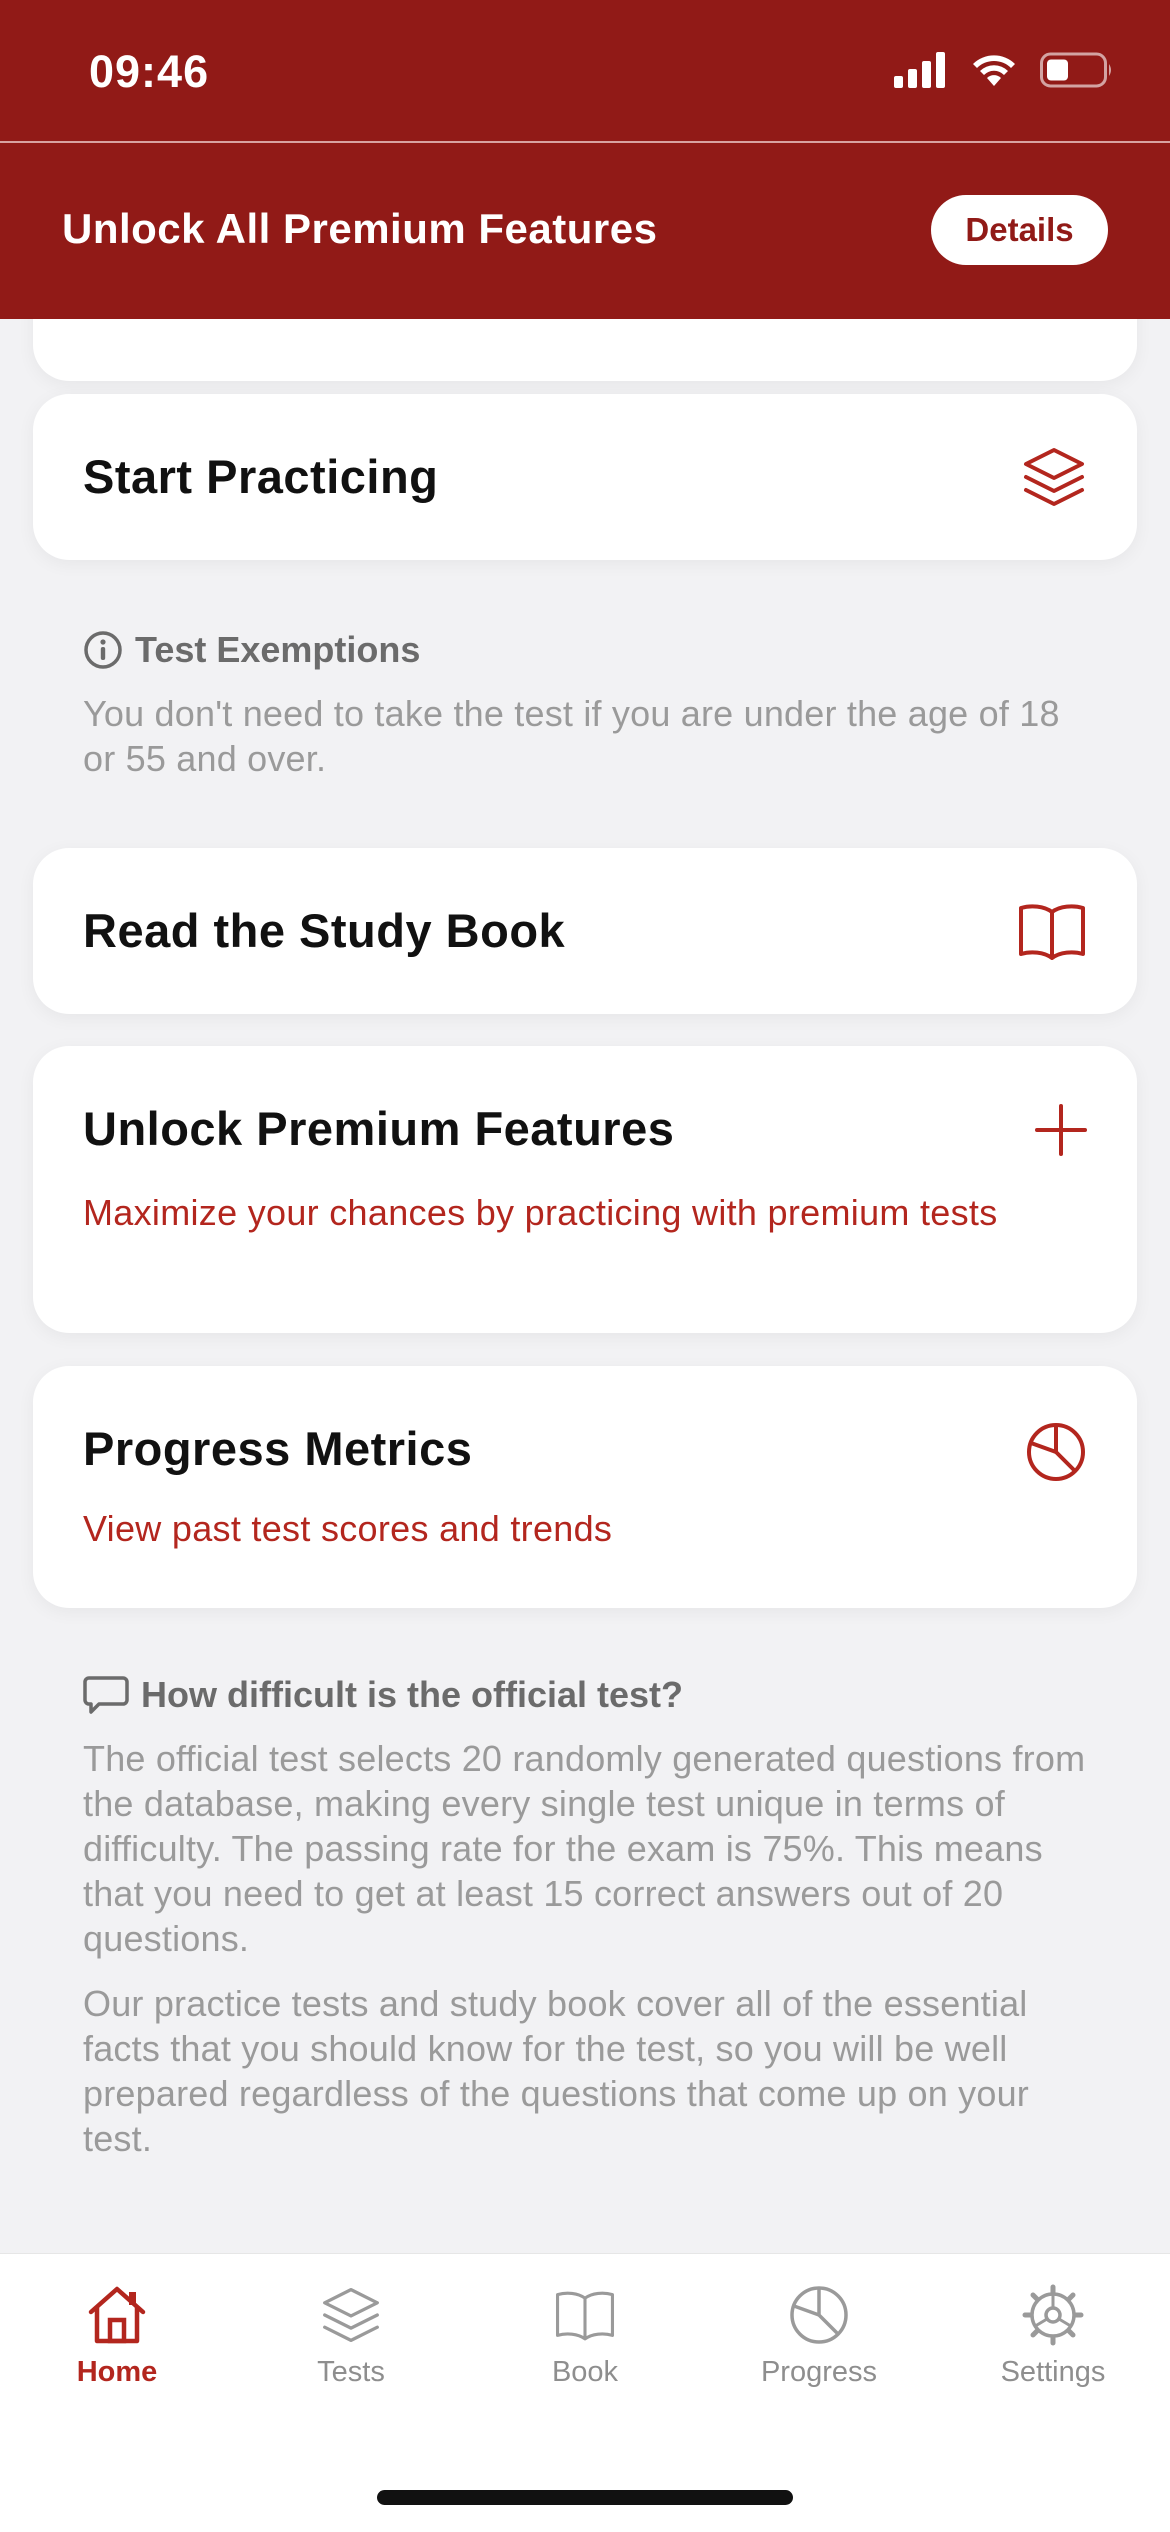  I want to click on status-bar: 09:46, so click(585, 70).